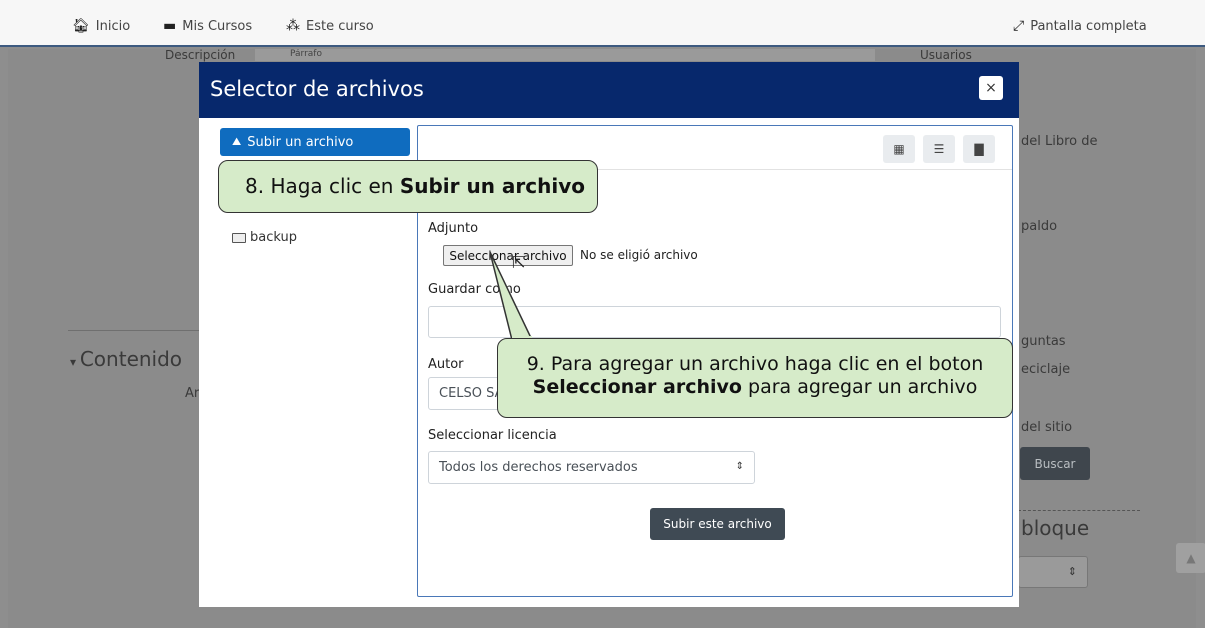 The width and height of the screenshot is (1205, 628). What do you see at coordinates (739, 466) in the screenshot?
I see `select-arrows-icon: ⇕` at bounding box center [739, 466].